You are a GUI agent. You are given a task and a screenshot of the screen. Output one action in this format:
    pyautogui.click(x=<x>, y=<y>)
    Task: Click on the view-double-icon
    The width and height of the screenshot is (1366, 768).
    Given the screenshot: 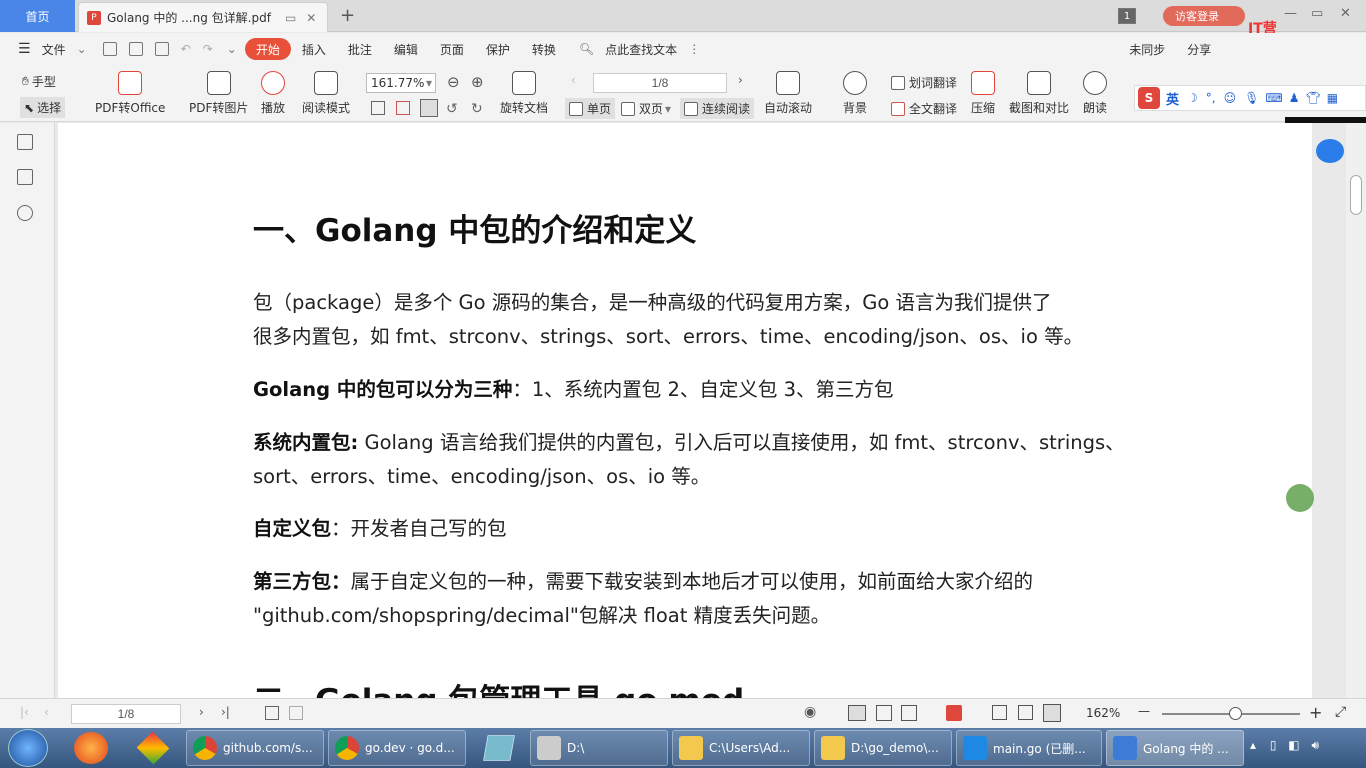 What is the action you would take?
    pyautogui.click(x=909, y=713)
    